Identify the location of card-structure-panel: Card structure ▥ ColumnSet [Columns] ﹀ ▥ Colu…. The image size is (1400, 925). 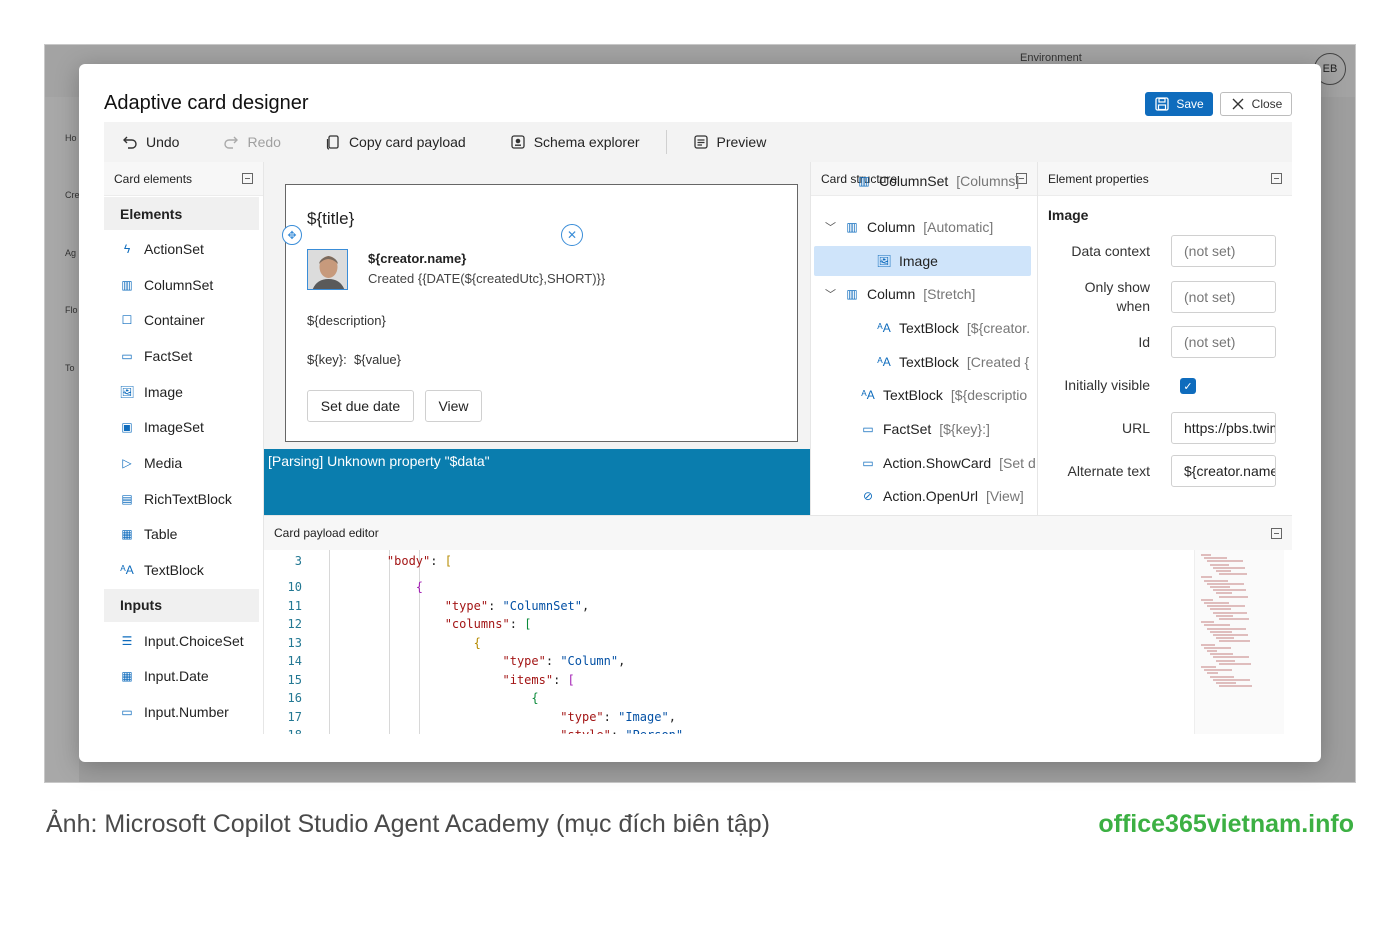
(924, 338).